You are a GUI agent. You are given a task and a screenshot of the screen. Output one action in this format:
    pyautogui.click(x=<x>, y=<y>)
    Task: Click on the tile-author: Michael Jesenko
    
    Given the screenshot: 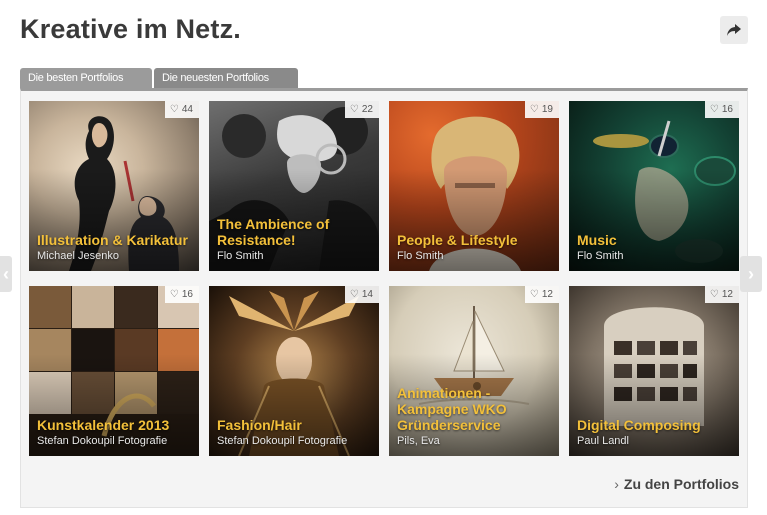 What is the action you would take?
    pyautogui.click(x=78, y=256)
    